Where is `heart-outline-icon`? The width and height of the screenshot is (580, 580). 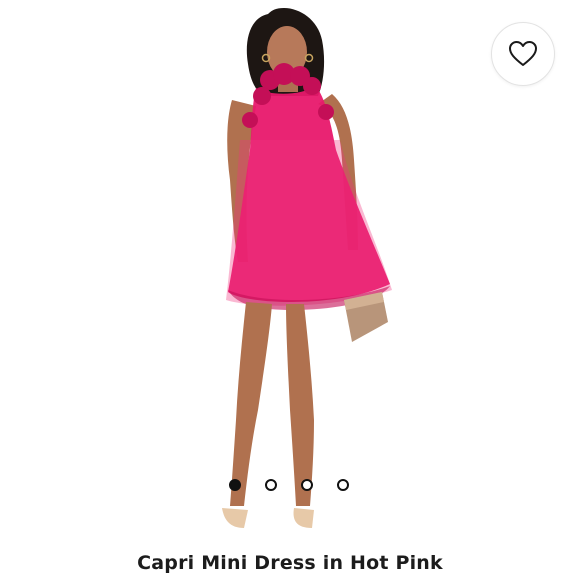
heart-outline-icon is located at coordinates (523, 53).